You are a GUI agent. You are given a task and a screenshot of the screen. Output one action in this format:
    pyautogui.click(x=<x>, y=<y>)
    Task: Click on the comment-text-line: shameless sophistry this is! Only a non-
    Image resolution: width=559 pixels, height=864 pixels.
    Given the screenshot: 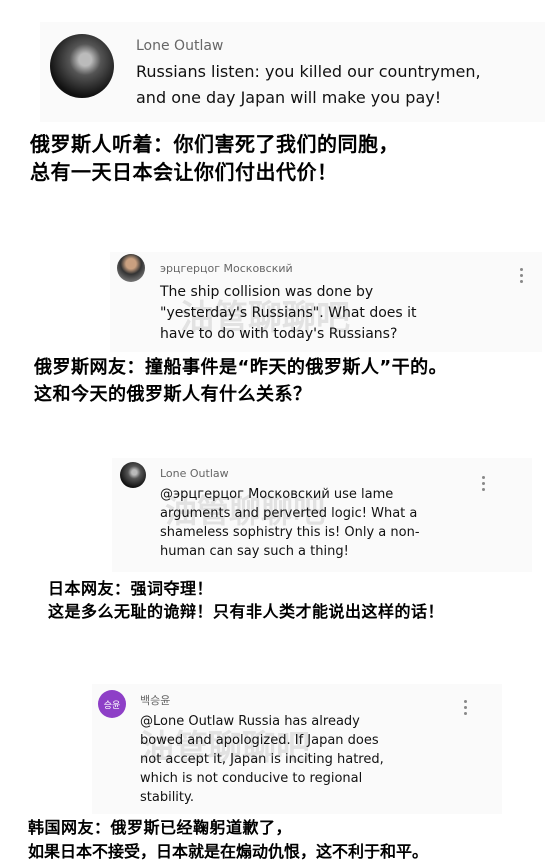 What is the action you would take?
    pyautogui.click(x=290, y=532)
    